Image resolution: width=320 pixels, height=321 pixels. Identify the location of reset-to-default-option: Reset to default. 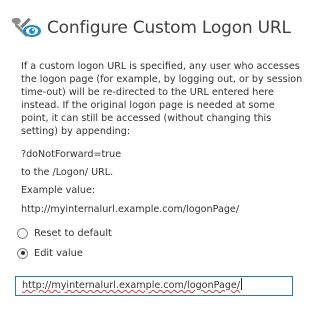
(64, 233).